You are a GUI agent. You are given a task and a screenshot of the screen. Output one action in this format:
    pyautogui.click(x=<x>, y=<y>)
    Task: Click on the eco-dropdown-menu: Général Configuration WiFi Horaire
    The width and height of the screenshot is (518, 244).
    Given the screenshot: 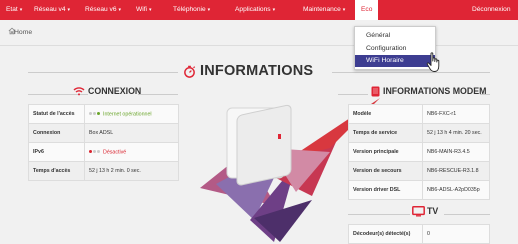 What is the action you would take?
    pyautogui.click(x=395, y=48)
    